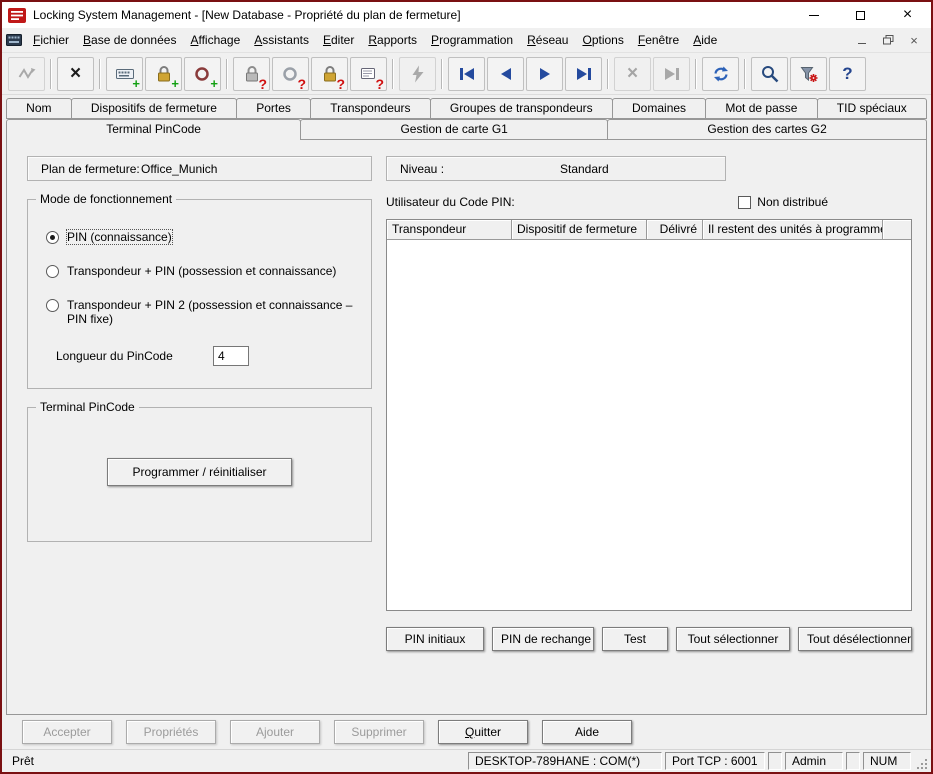 The width and height of the screenshot is (933, 774). What do you see at coordinates (671, 73) in the screenshot?
I see `toolbar-skip-button` at bounding box center [671, 73].